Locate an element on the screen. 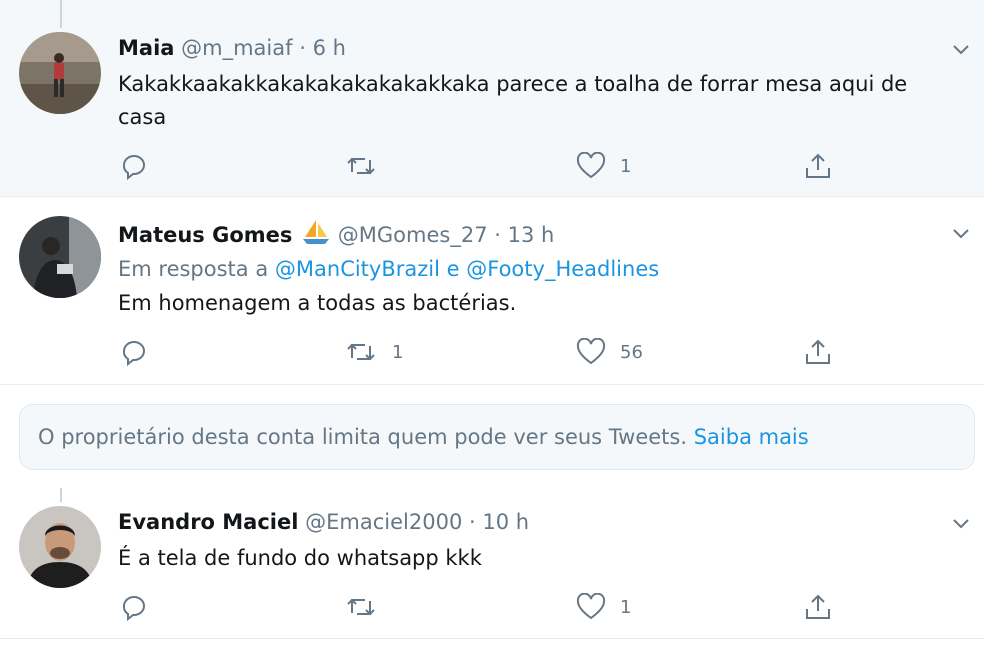 This screenshot has height=657, width=984. tweet-text-line: casa is located at coordinates (142, 117).